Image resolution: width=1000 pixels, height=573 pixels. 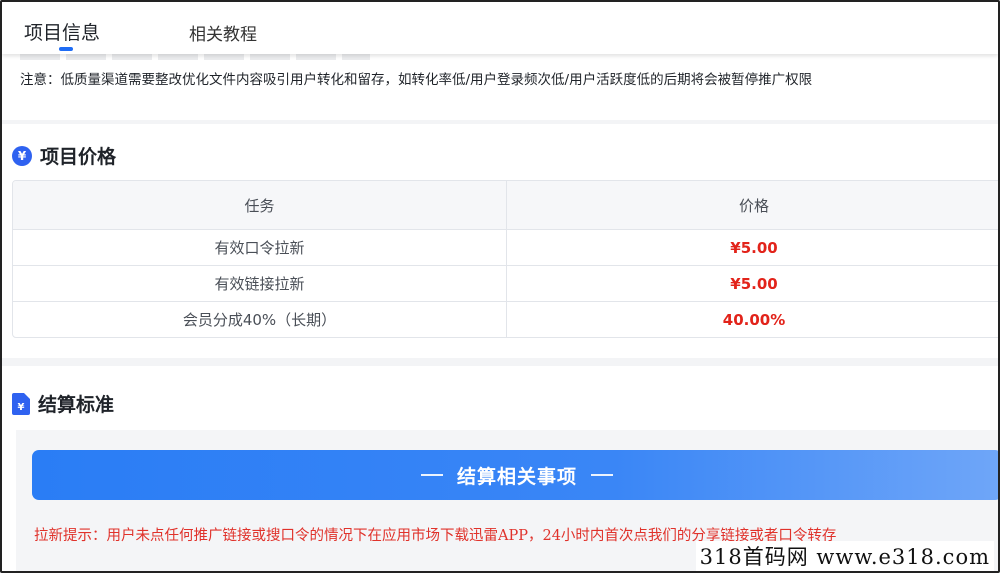 I want to click on table-row: 会员分成40%（长期） 40.00%, so click(x=506, y=319).